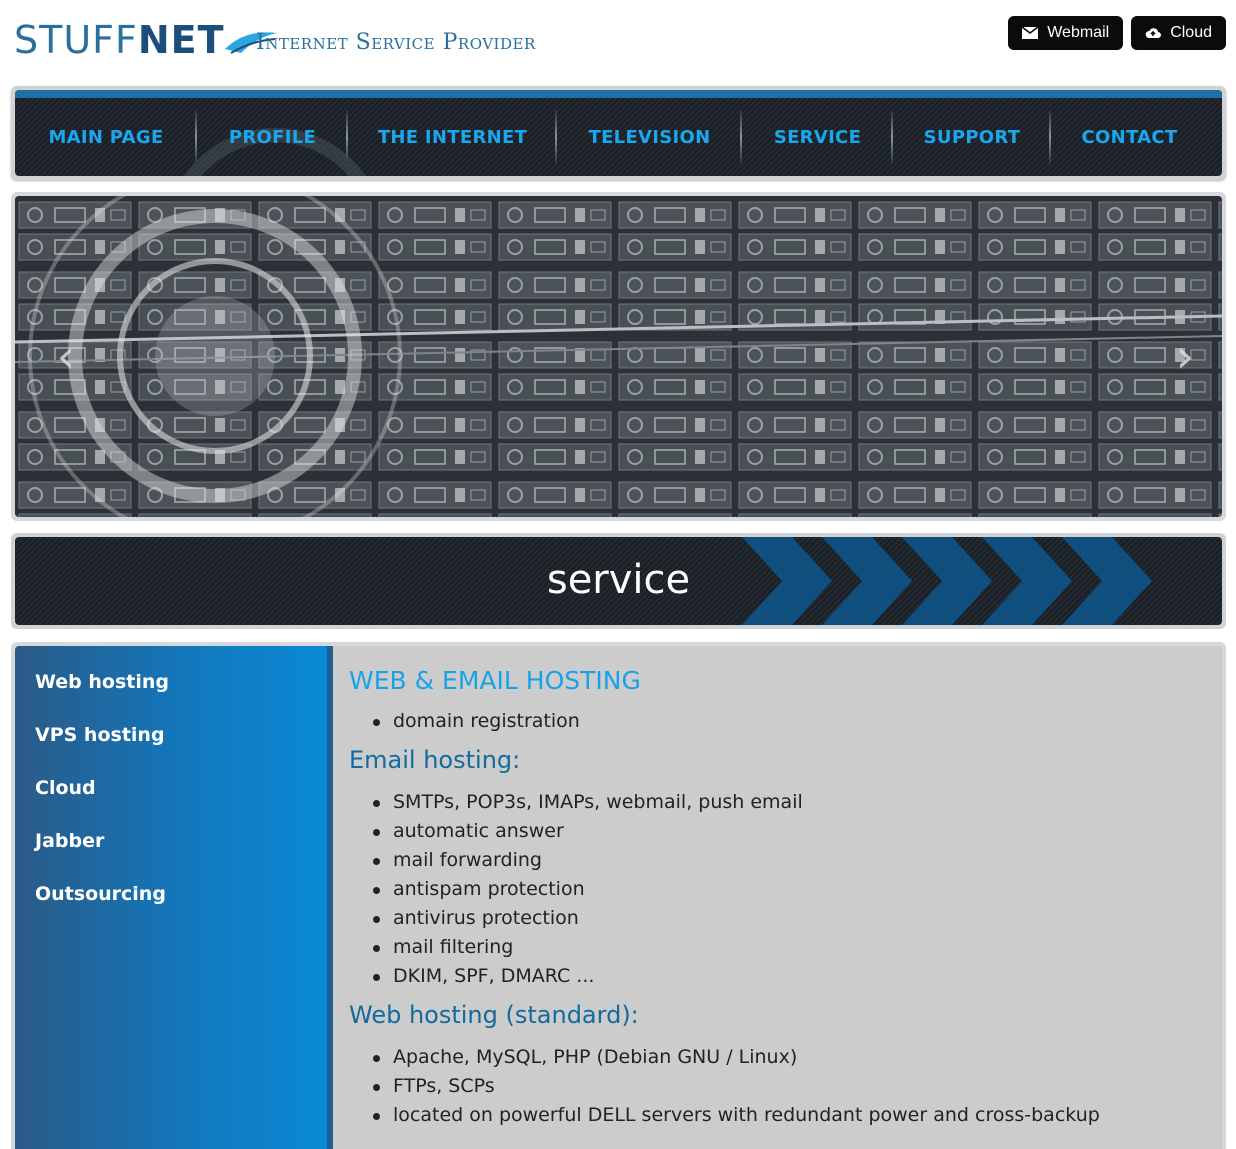  Describe the element at coordinates (171, 745) in the screenshot. I see `sidebar-item-vps-hosting: VPS hosting` at that location.